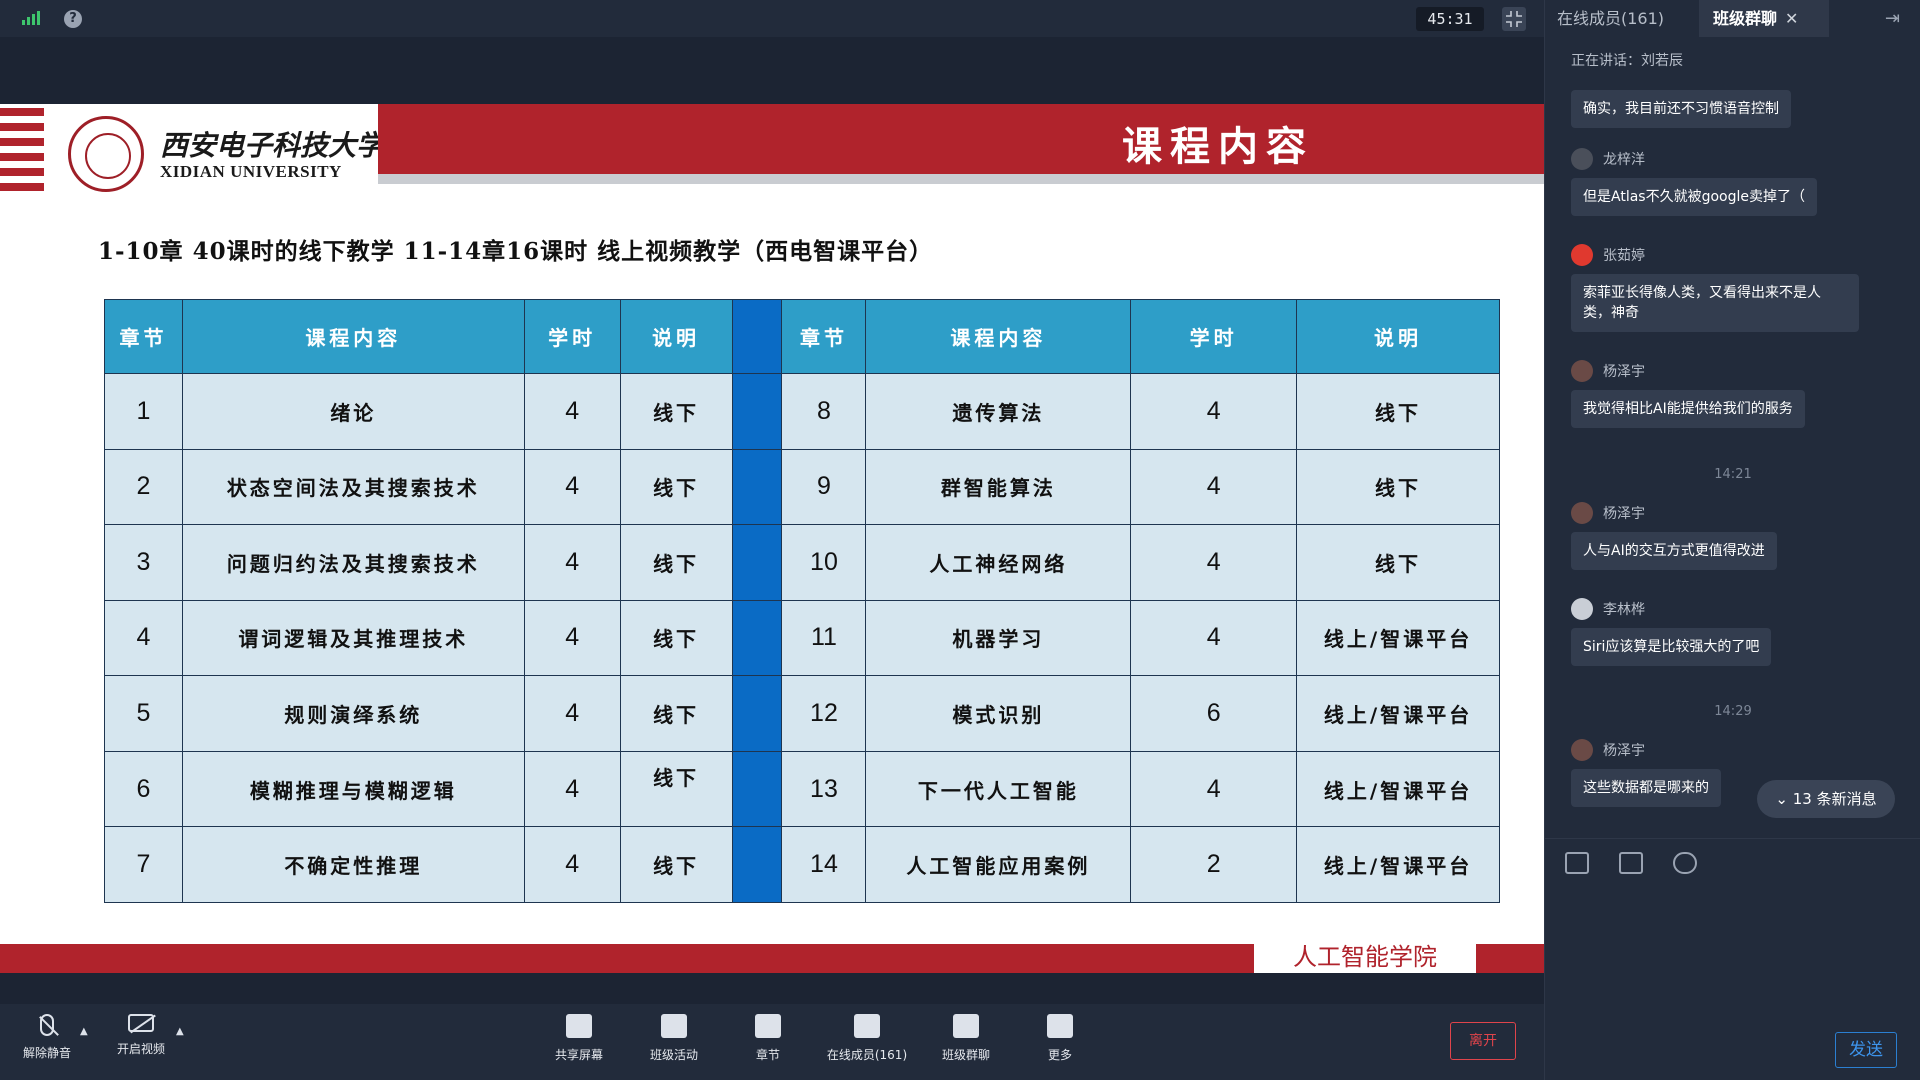 This screenshot has width=1920, height=1080. Describe the element at coordinates (824, 487) in the screenshot. I see `chapter-cell: 9` at that location.